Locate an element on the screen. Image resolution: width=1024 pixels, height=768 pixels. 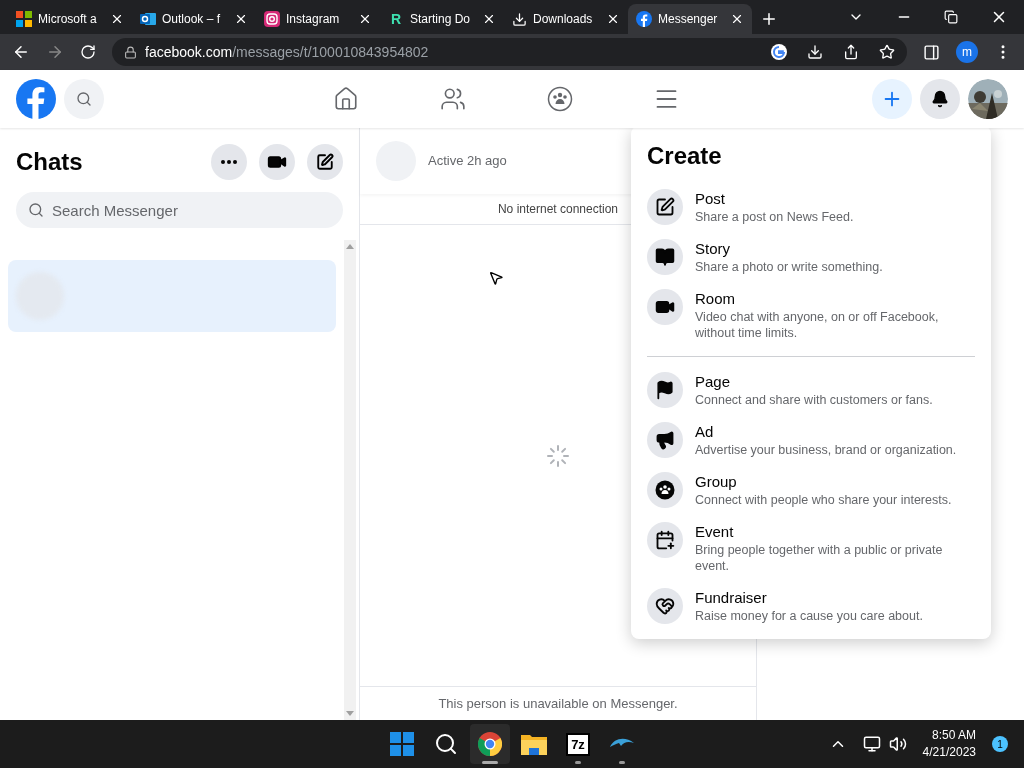
menu-item: Event Bring people together with a public or private event. is located at coordinates (811, 548).